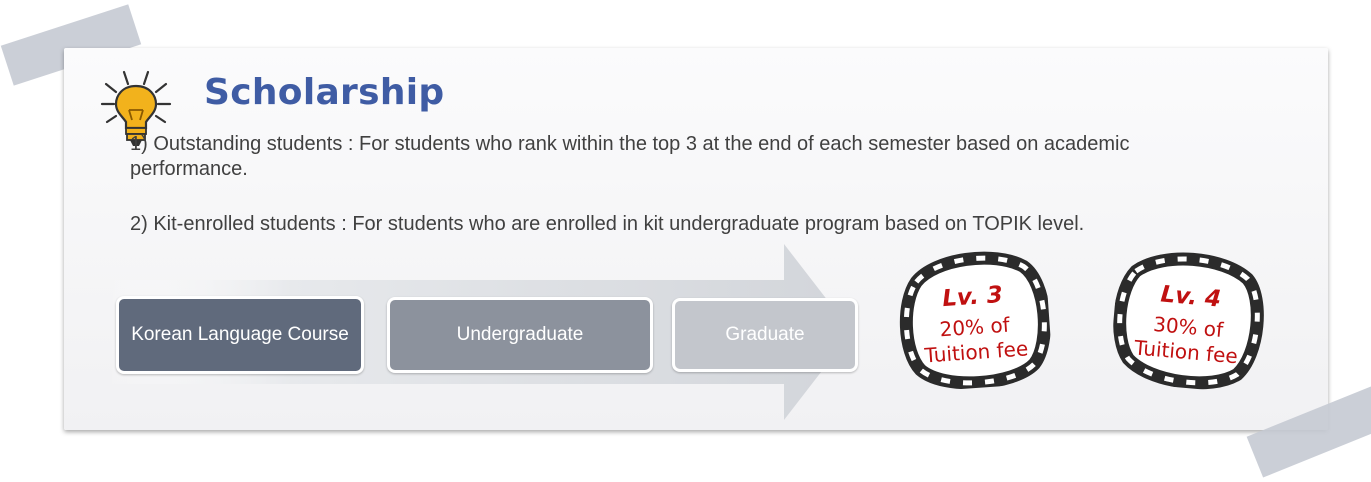 The width and height of the screenshot is (1371, 482). I want to click on stage-undergraduate: Undergraduate, so click(520, 335).